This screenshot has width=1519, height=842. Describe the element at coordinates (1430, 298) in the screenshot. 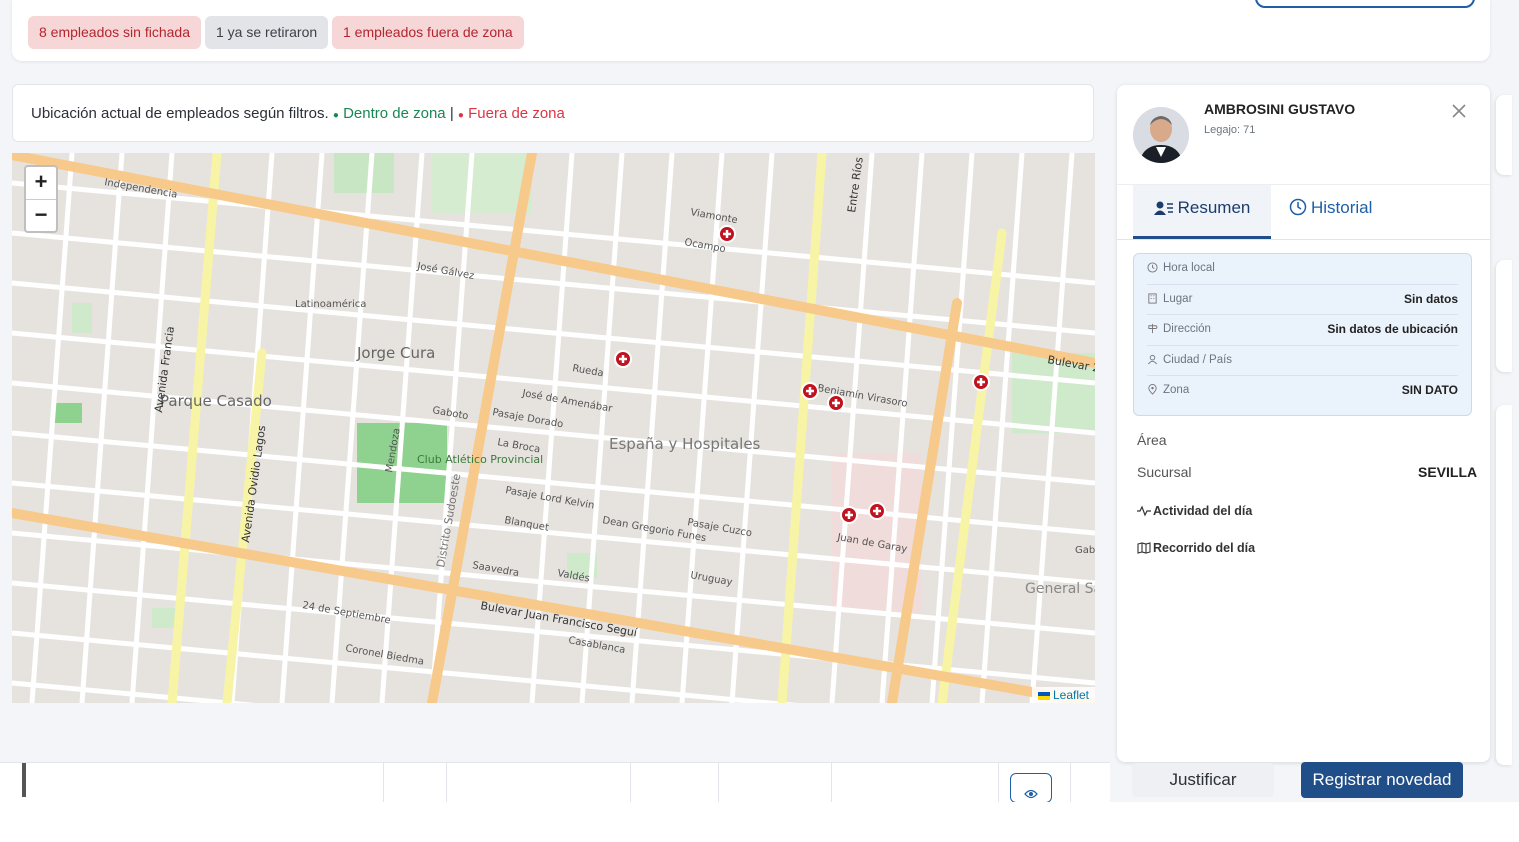

I see `summary-value: Sin datos` at that location.